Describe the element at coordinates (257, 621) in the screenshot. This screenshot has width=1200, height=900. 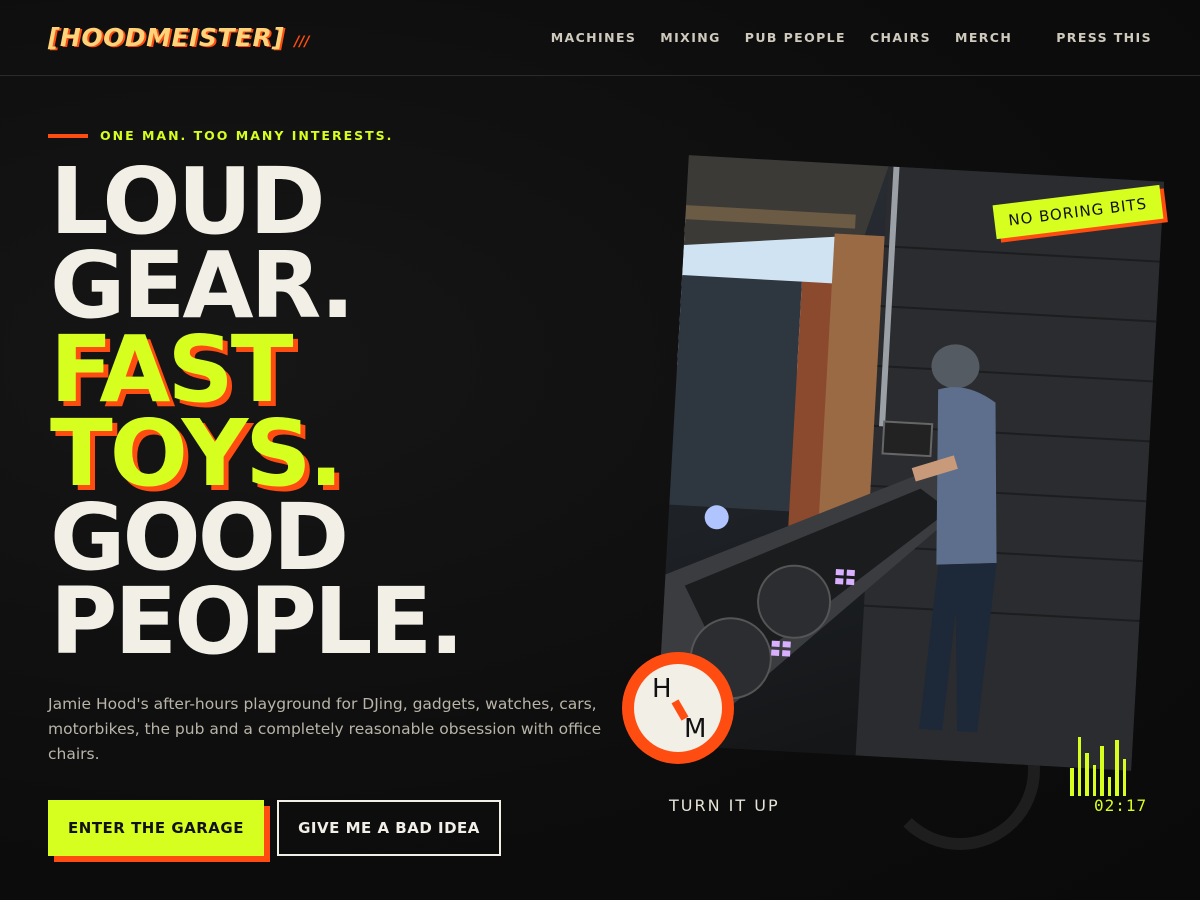
I see `headline-line-6: PEOPLE.` at that location.